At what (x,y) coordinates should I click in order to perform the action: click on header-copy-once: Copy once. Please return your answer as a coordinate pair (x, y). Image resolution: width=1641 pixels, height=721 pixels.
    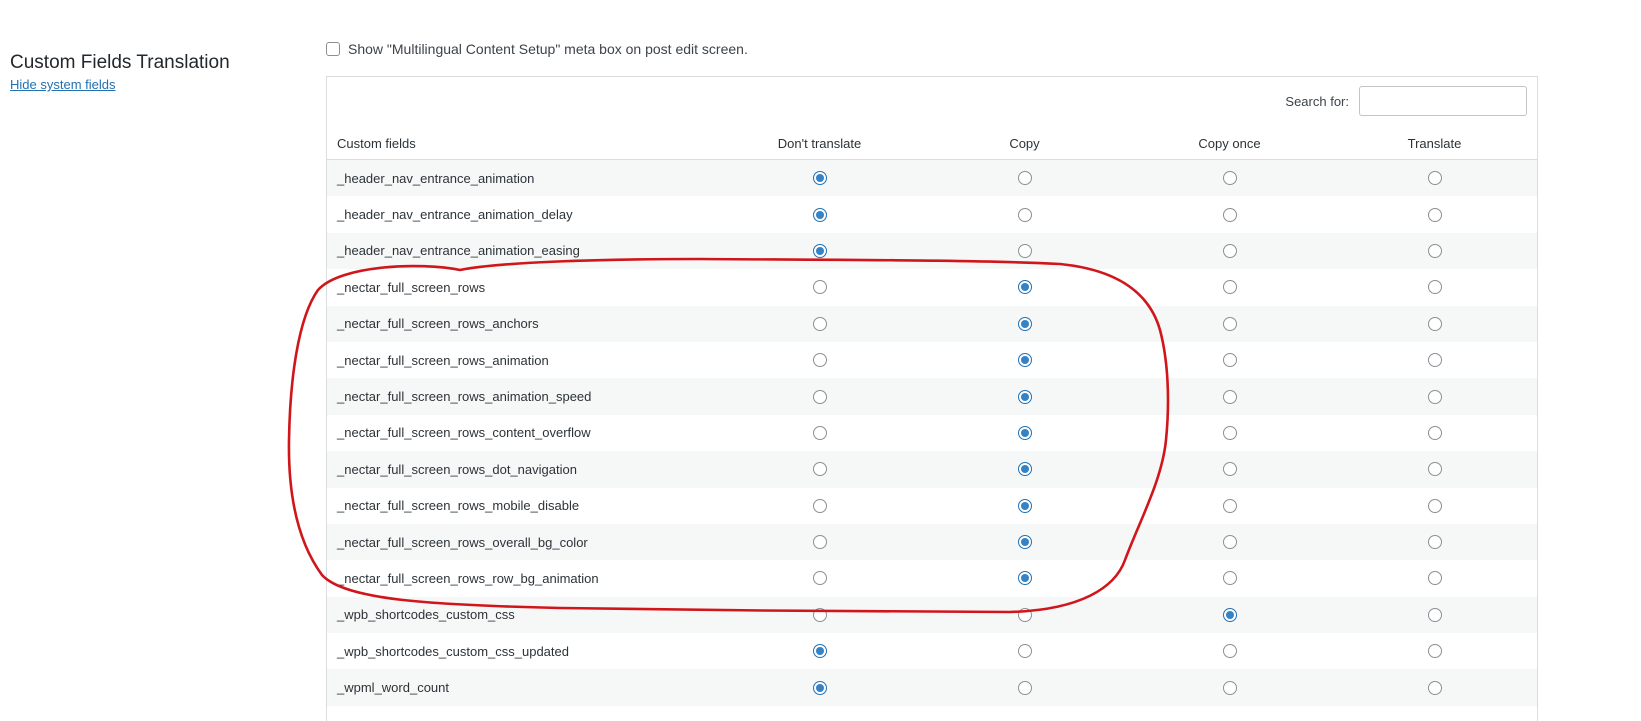
    Looking at the image, I should click on (1229, 143).